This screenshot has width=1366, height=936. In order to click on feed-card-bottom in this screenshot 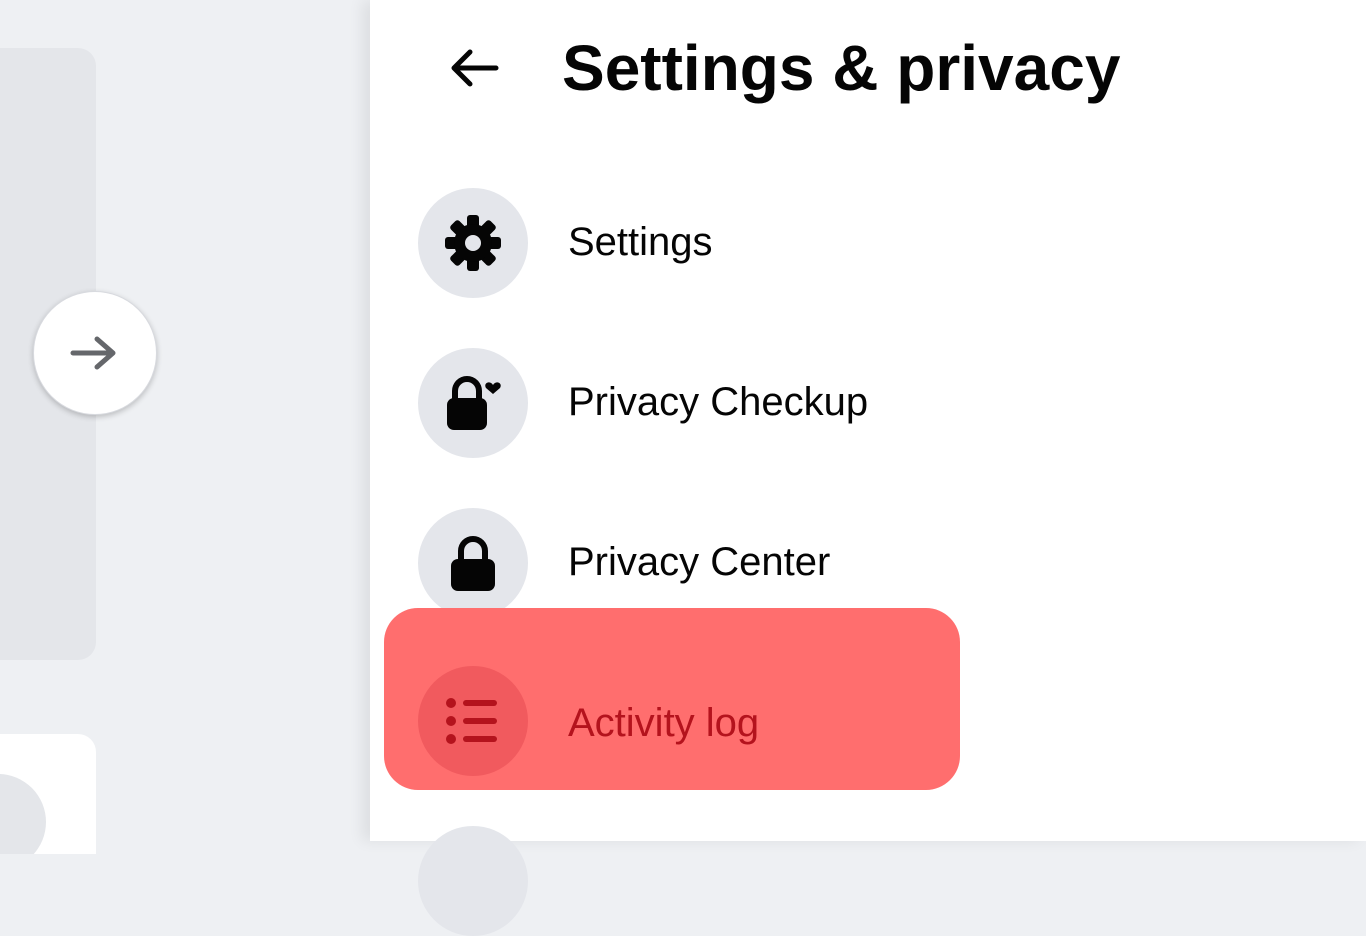, I will do `click(48, 794)`.